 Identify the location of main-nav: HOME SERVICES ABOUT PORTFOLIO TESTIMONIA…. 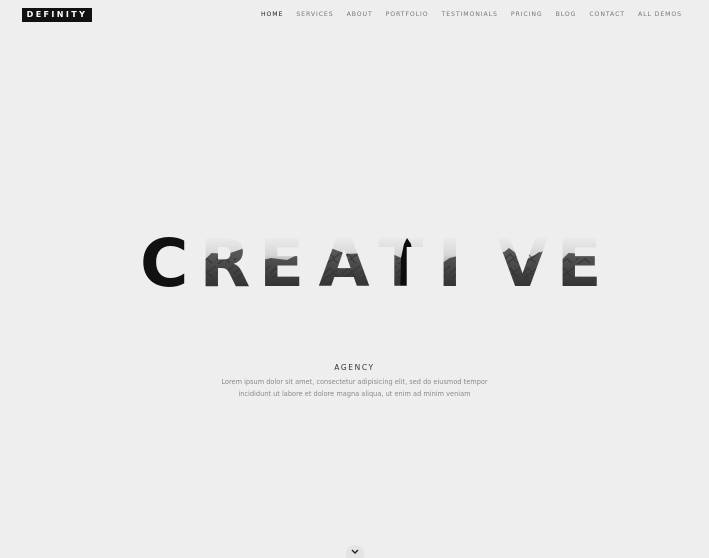
(465, 15).